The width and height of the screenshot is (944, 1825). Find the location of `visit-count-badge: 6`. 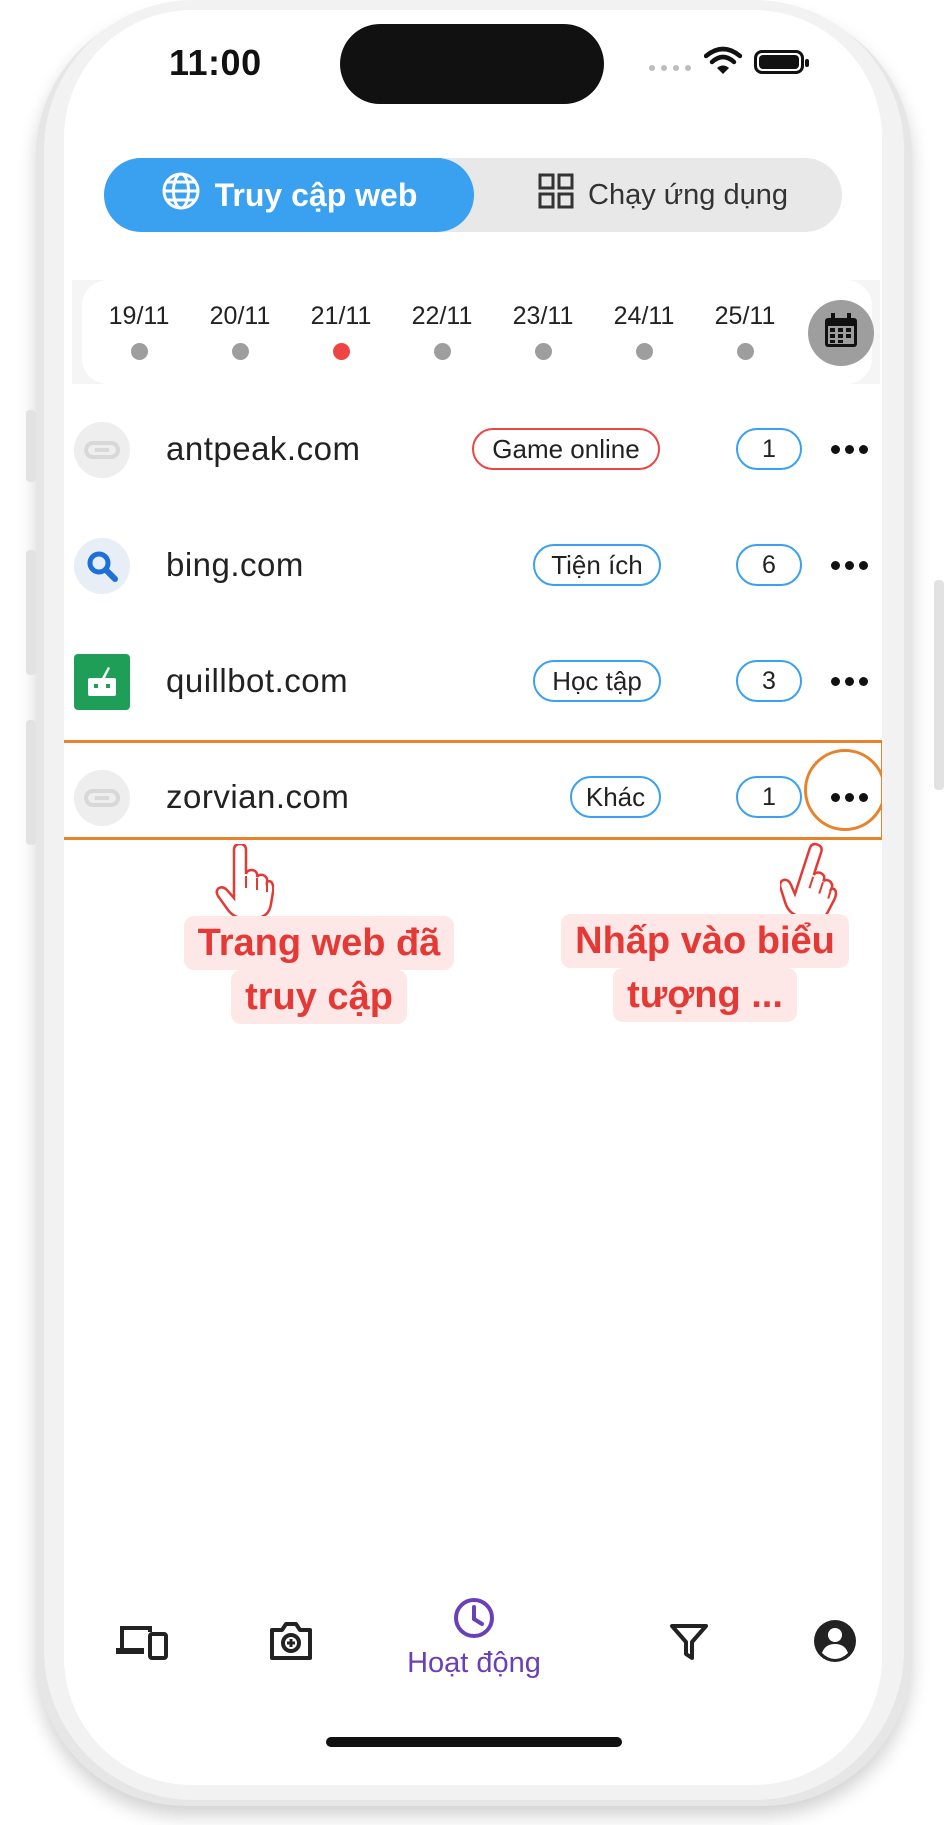

visit-count-badge: 6 is located at coordinates (769, 565).